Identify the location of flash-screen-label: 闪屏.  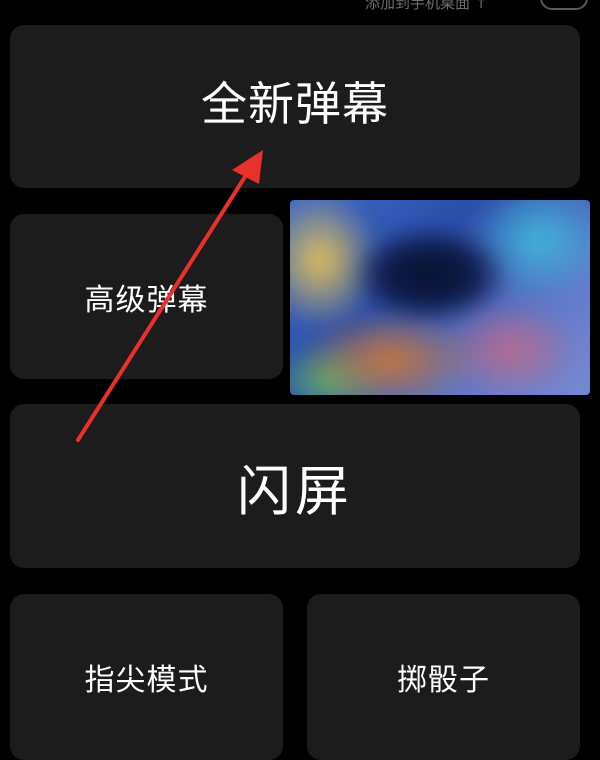
(295, 491).